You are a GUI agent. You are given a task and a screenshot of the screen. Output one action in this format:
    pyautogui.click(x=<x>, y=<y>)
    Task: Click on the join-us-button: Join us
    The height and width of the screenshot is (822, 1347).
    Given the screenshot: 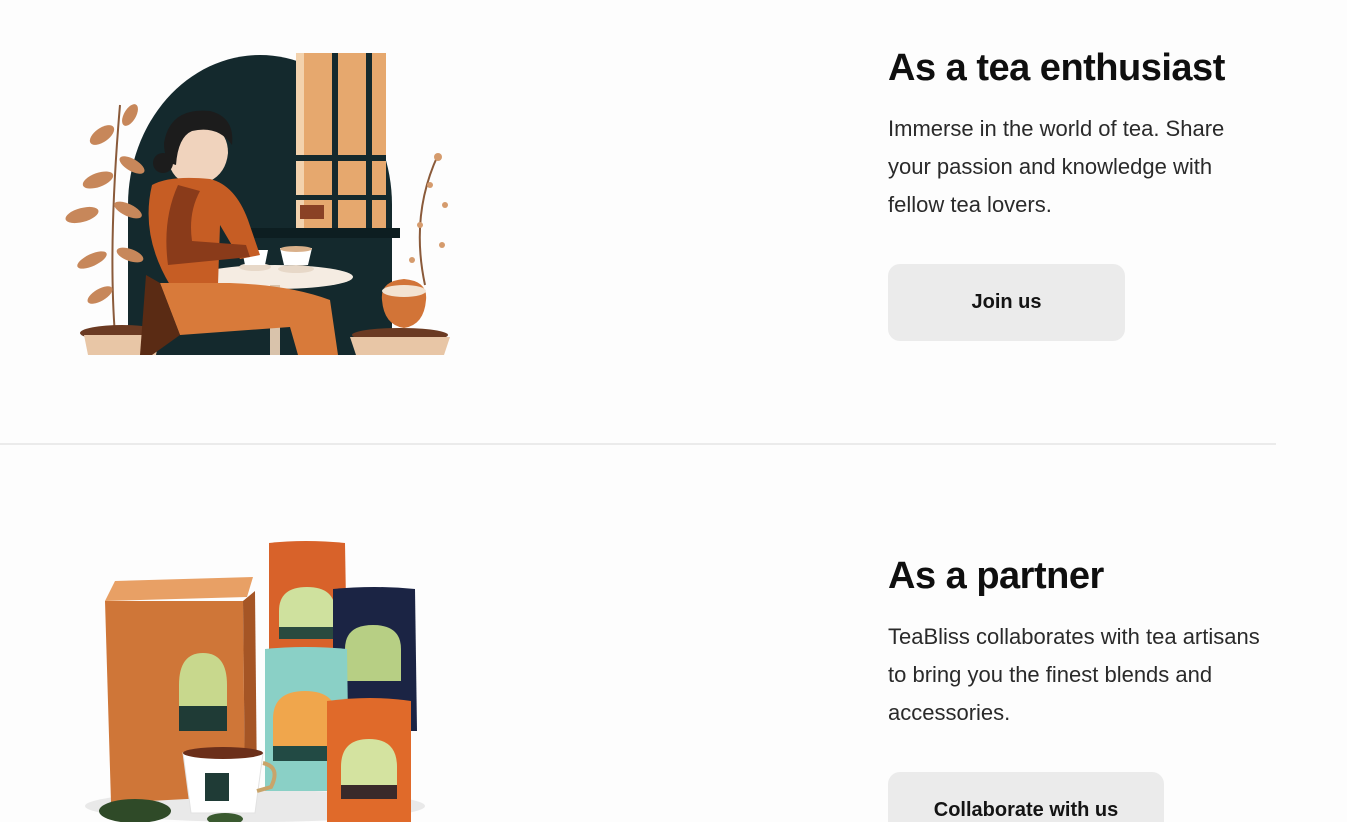 What is the action you would take?
    pyautogui.click(x=1006, y=302)
    